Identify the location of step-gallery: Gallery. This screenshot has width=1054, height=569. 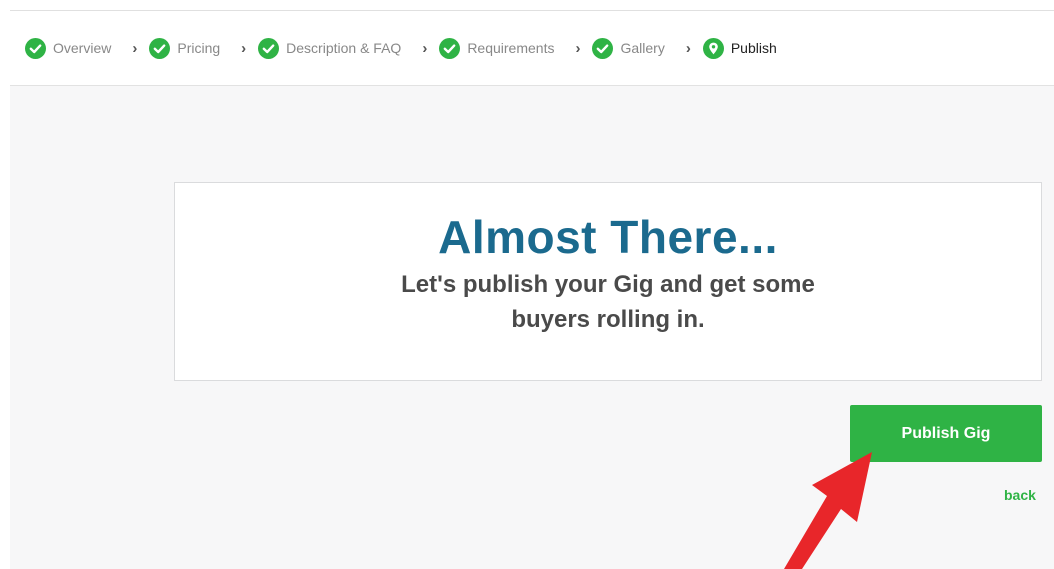
(628, 48).